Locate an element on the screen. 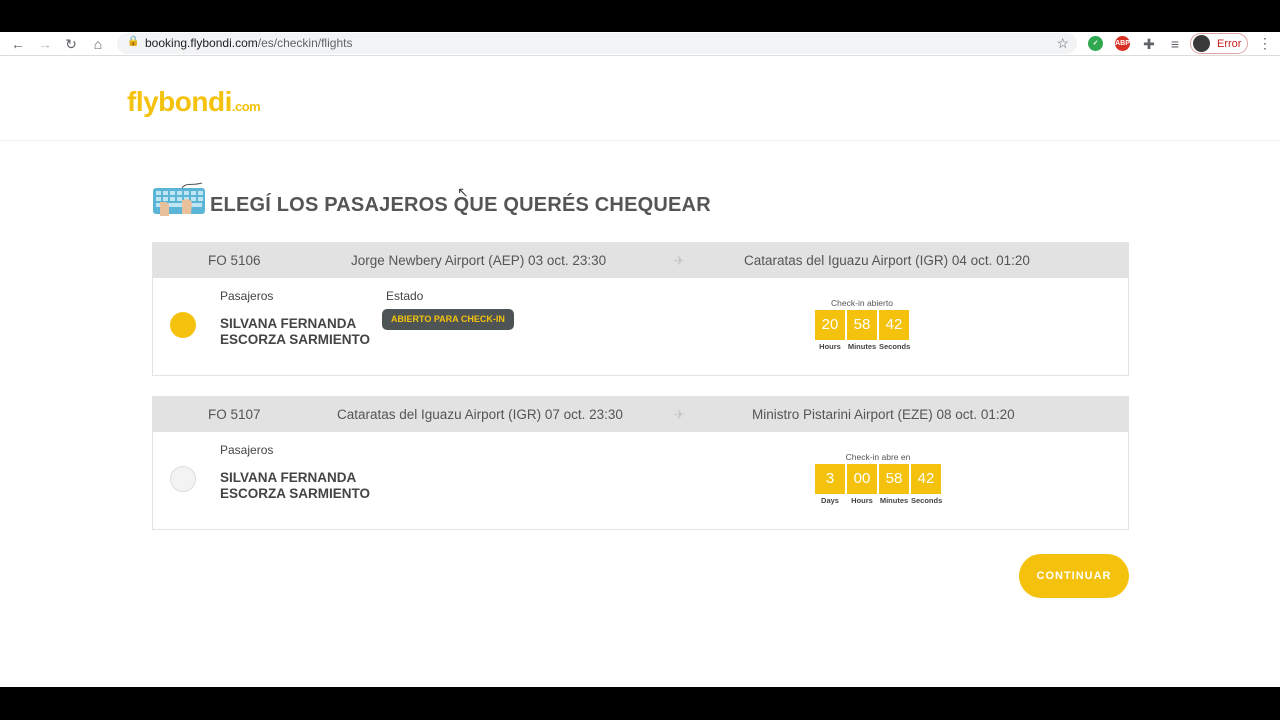  profile-button: Error is located at coordinates (1219, 43).